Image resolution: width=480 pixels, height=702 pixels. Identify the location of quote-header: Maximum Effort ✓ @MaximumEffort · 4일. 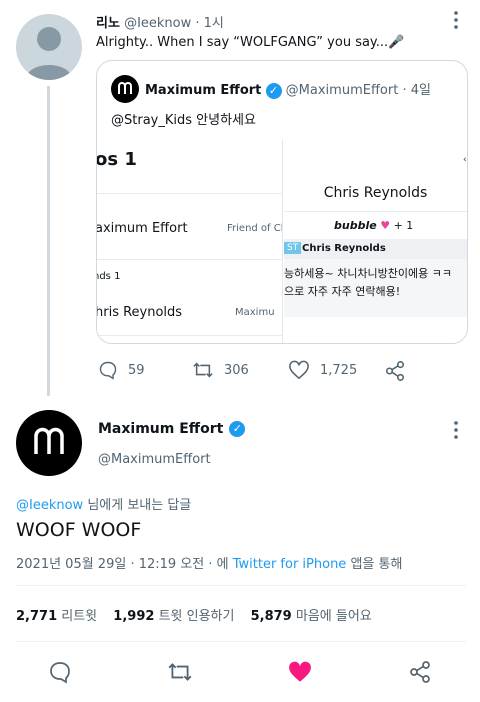
(288, 89).